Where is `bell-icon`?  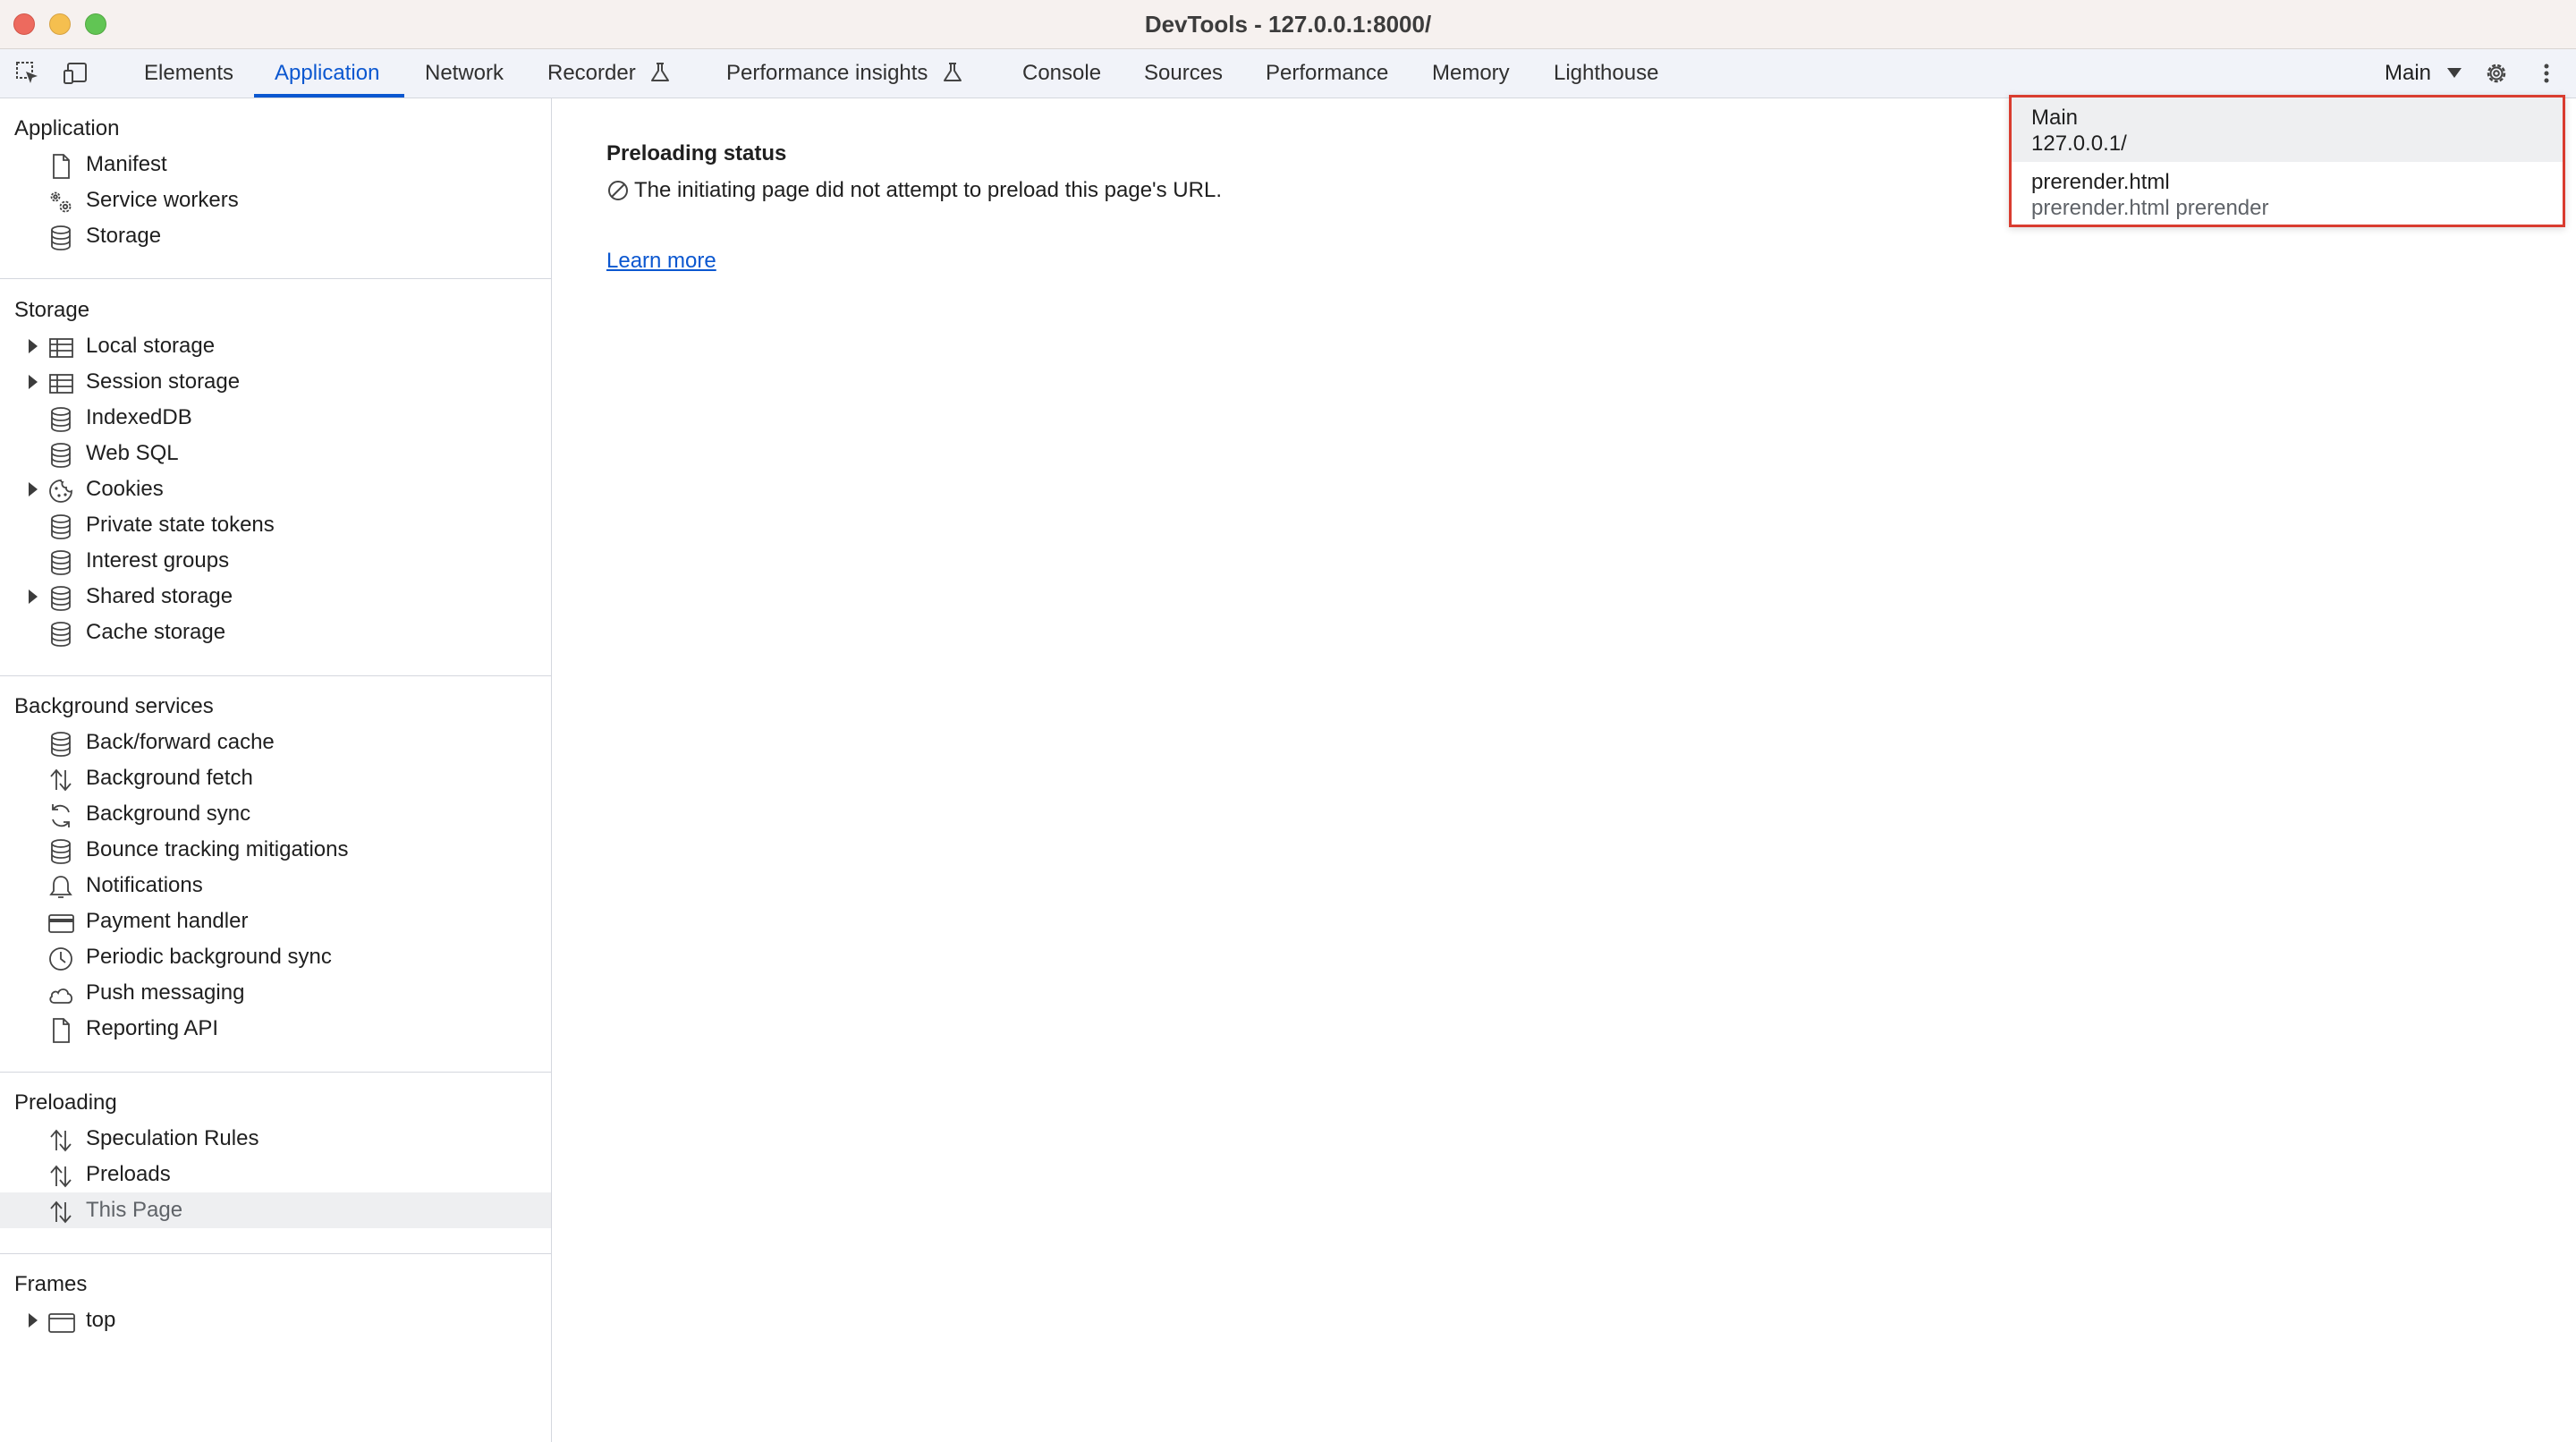
bell-icon is located at coordinates (60, 887).